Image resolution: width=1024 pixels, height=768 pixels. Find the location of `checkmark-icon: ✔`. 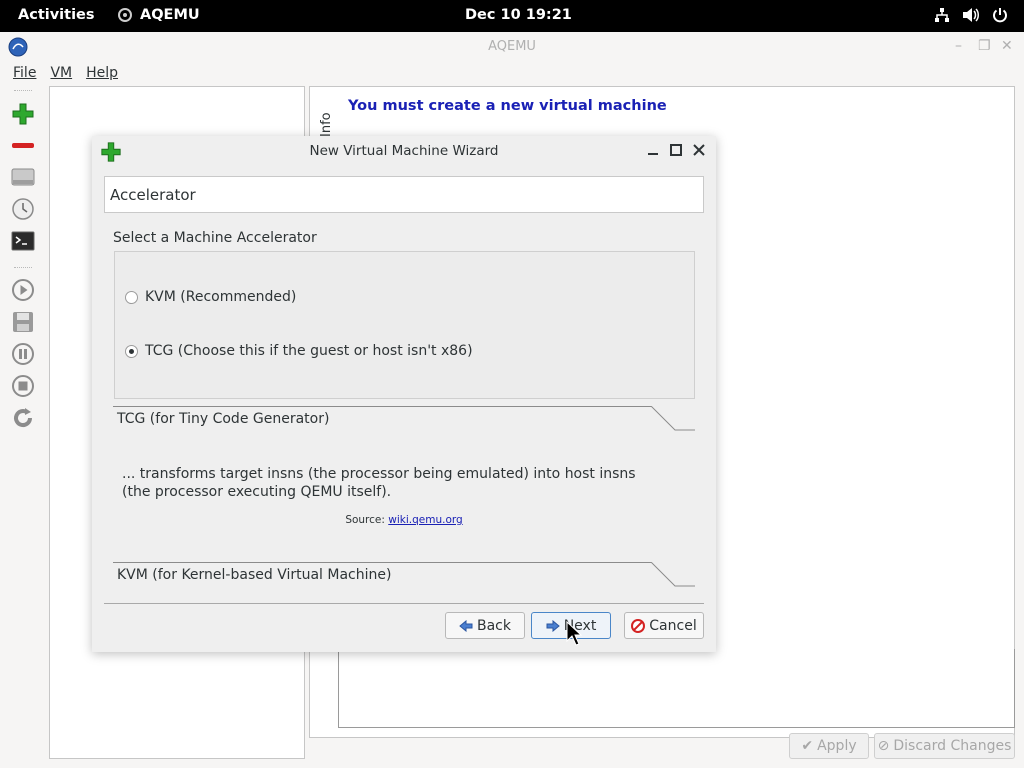

checkmark-icon: ✔ is located at coordinates (807, 746).